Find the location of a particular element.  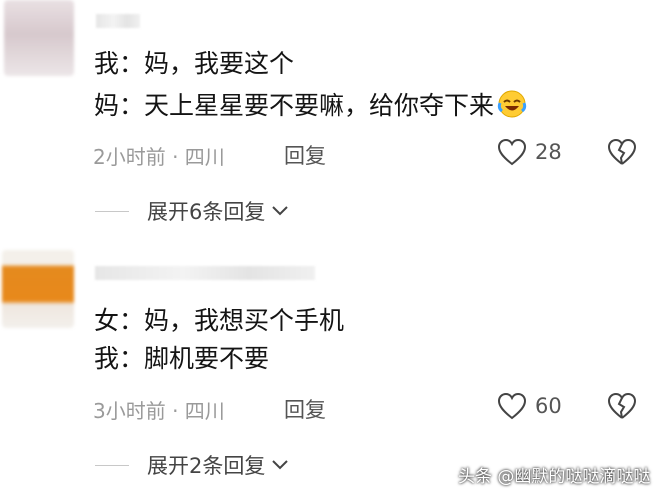

like-count: 28 is located at coordinates (548, 152).